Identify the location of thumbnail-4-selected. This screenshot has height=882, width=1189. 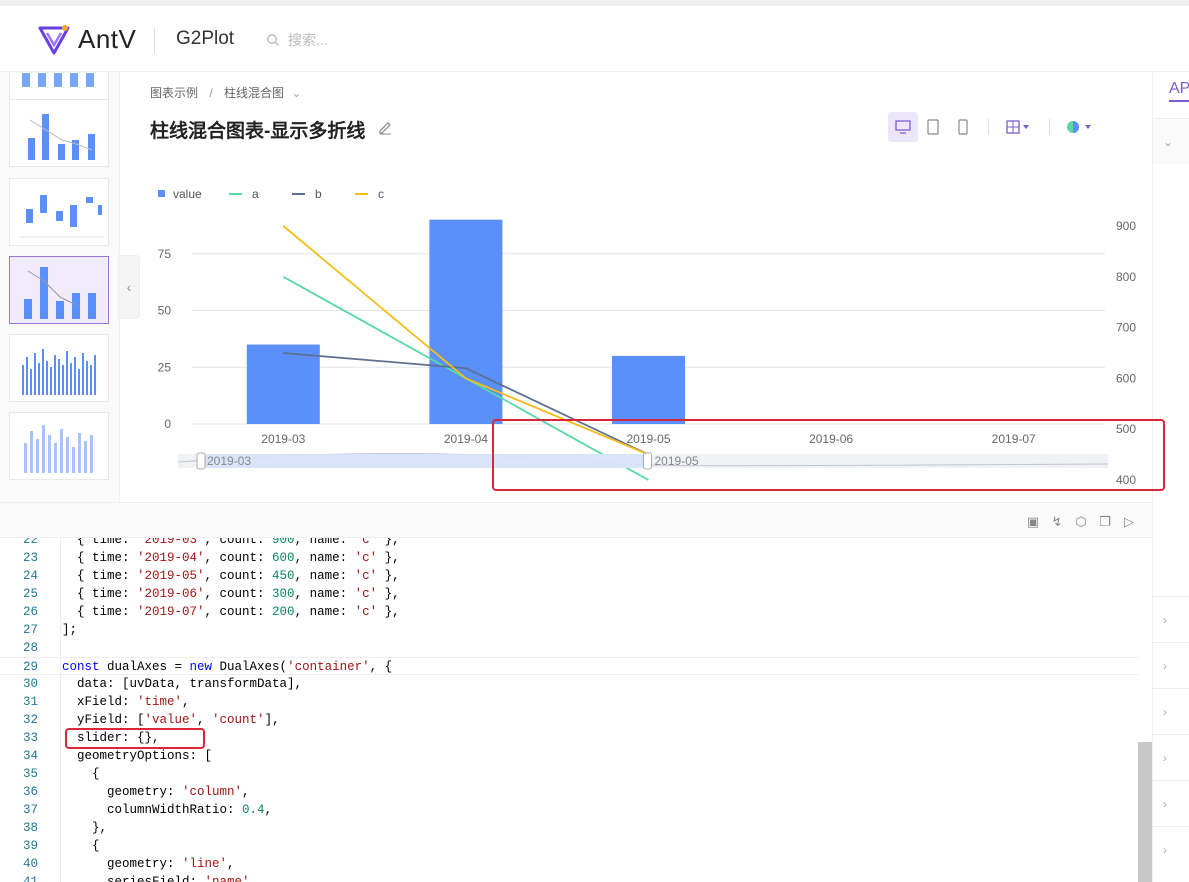
(59, 290).